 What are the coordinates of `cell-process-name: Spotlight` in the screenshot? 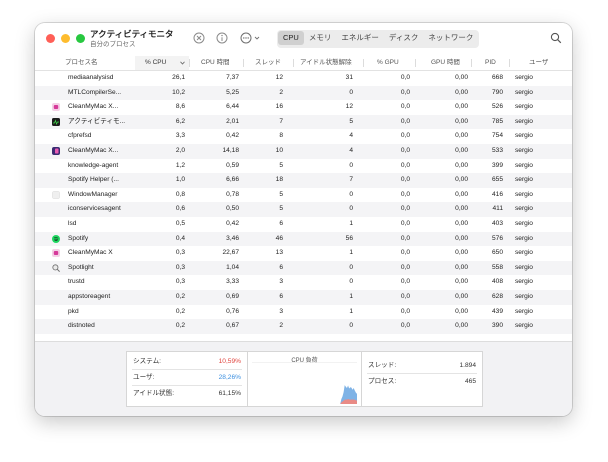 It's located at (81, 267).